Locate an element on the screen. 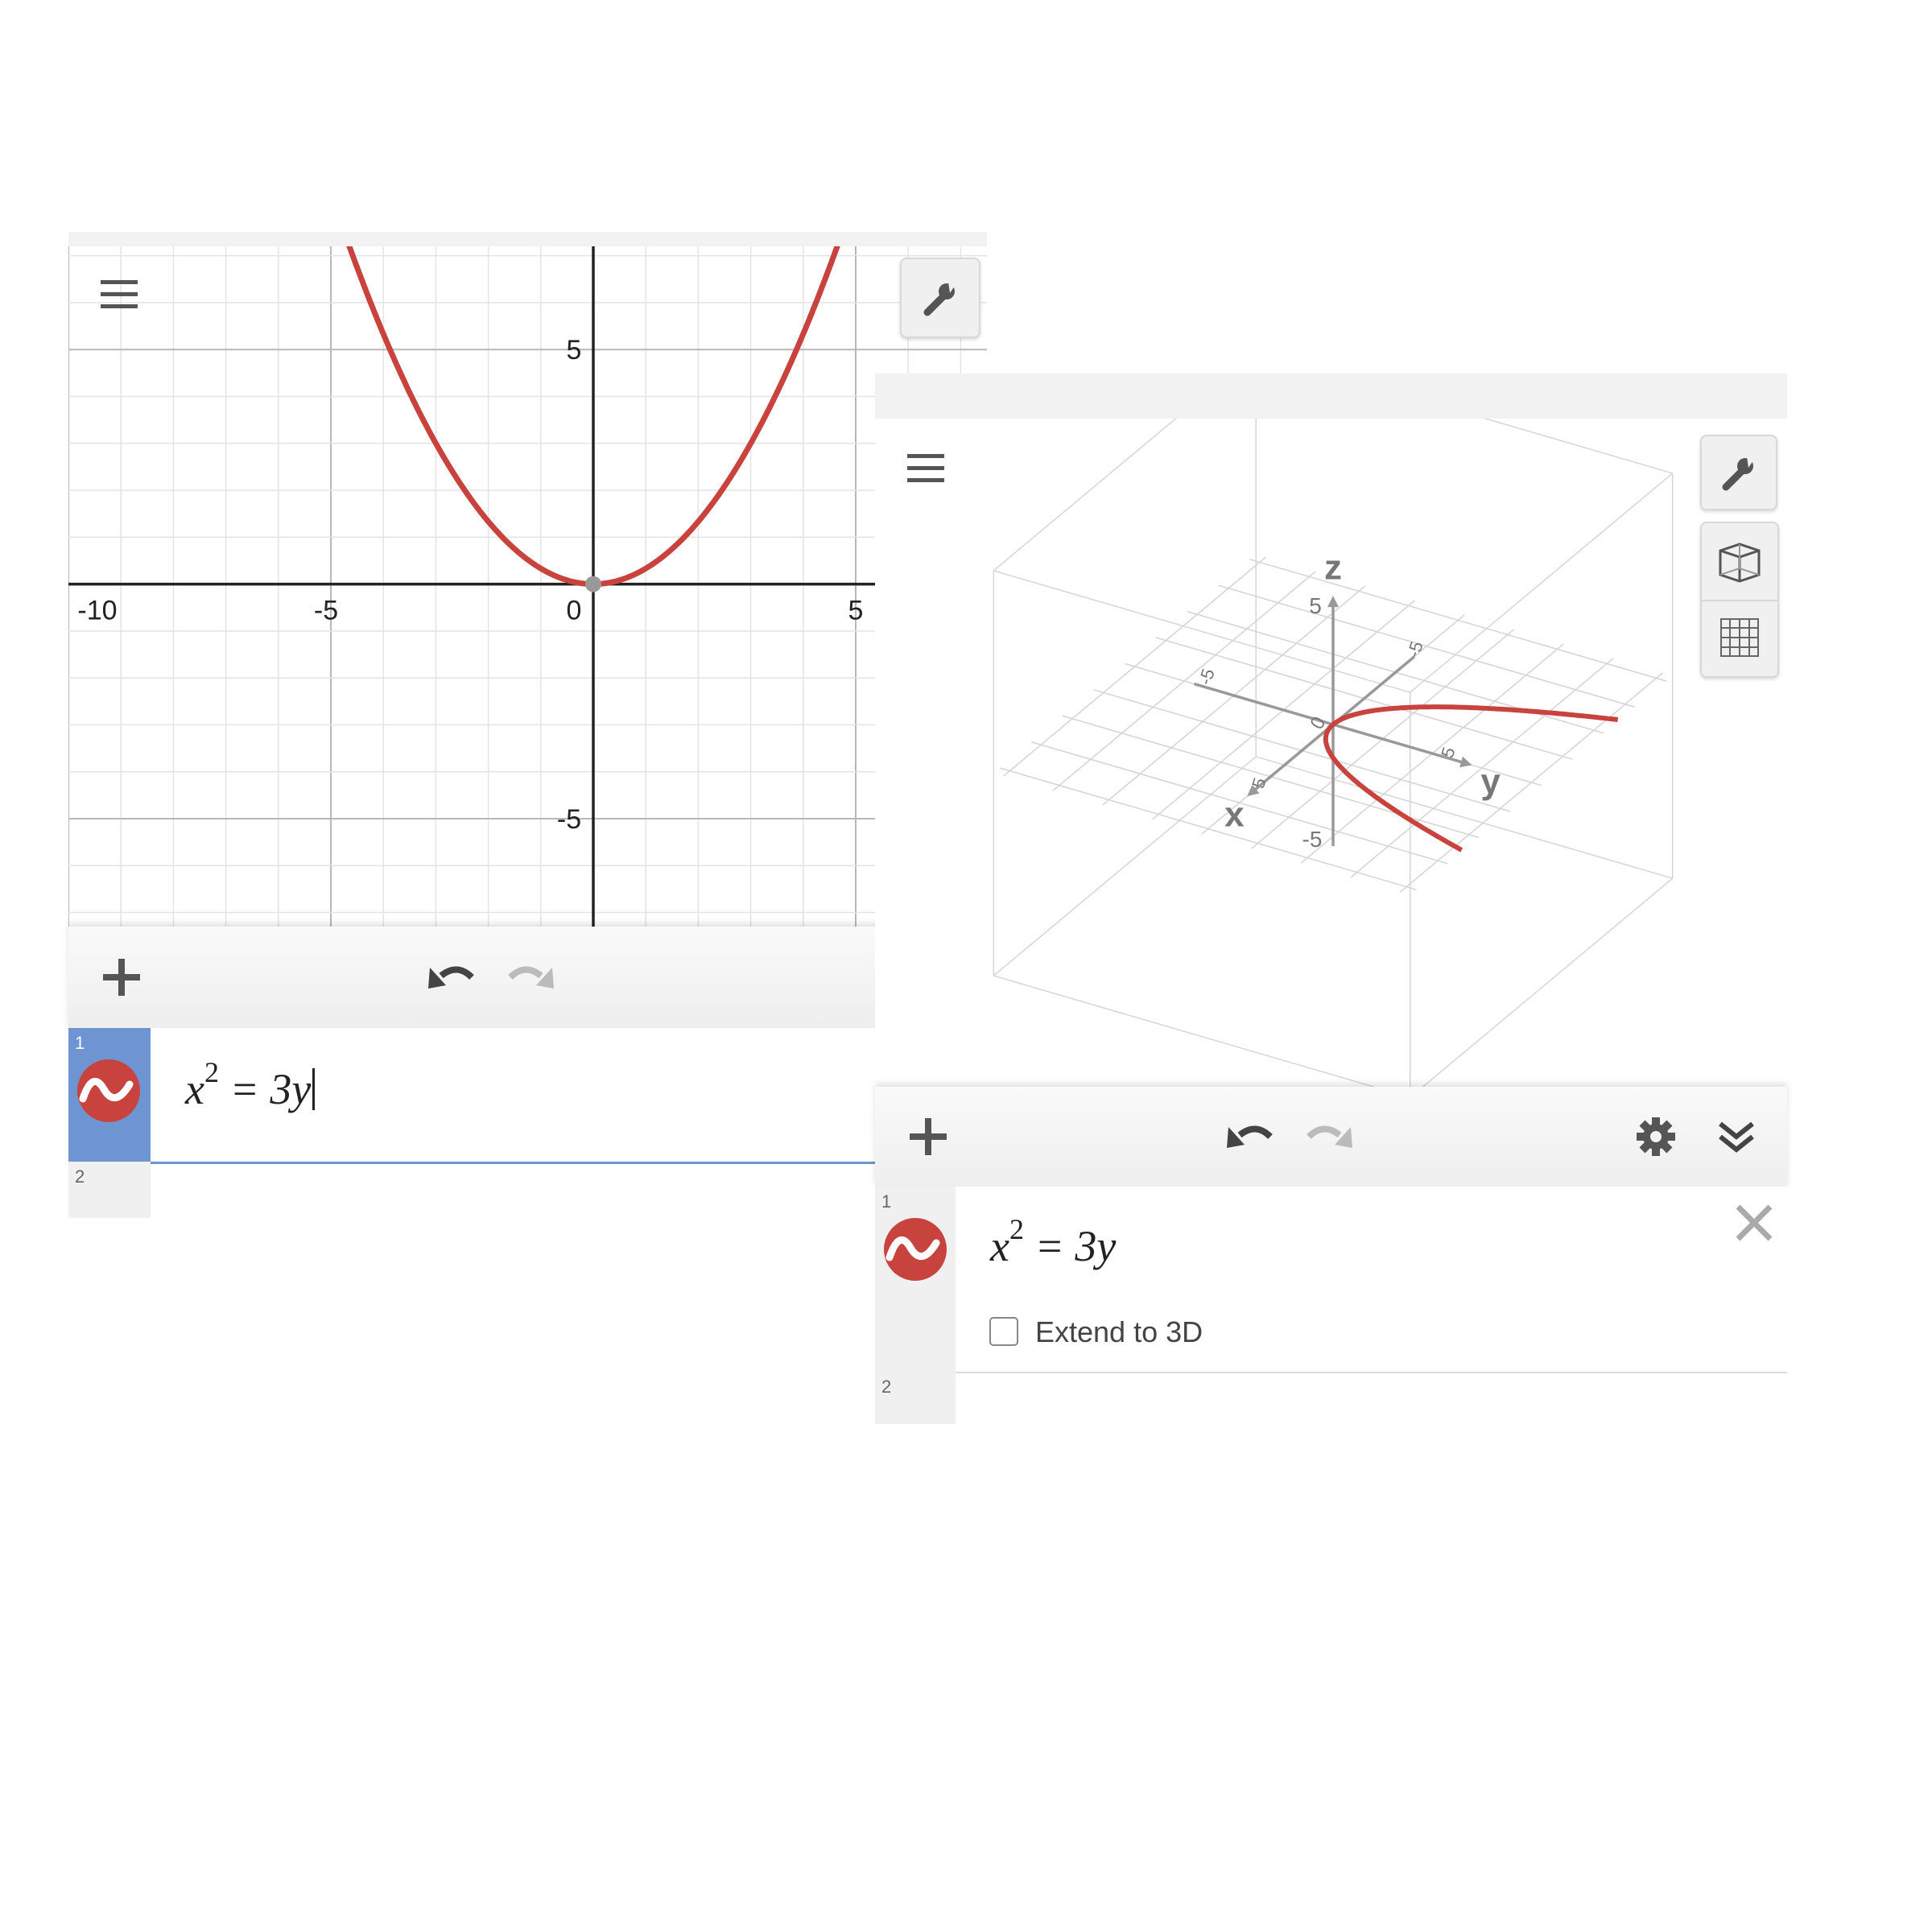  extend-to-3d-checkbox is located at coordinates (1003, 1331).